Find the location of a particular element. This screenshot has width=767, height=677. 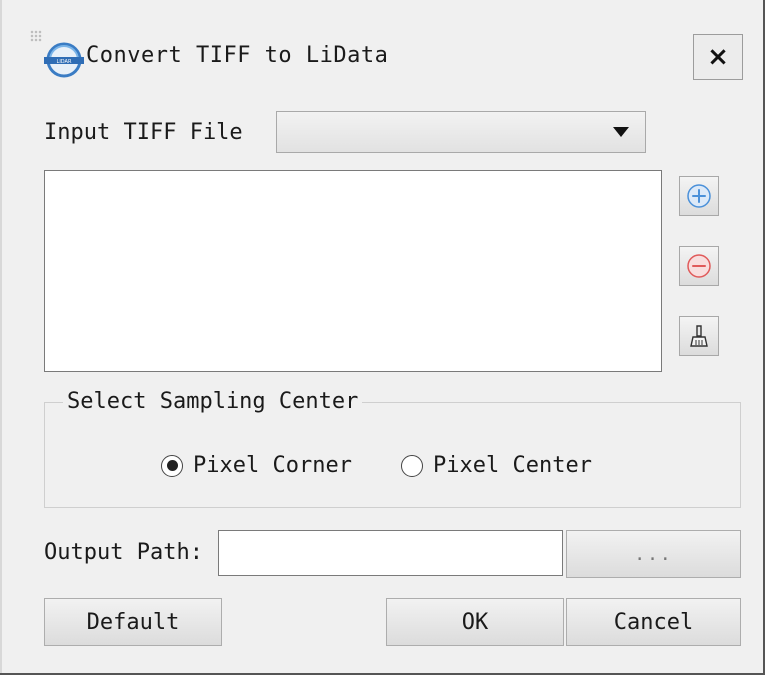

sampling-center-title: Select Sampling Center is located at coordinates (213, 402).